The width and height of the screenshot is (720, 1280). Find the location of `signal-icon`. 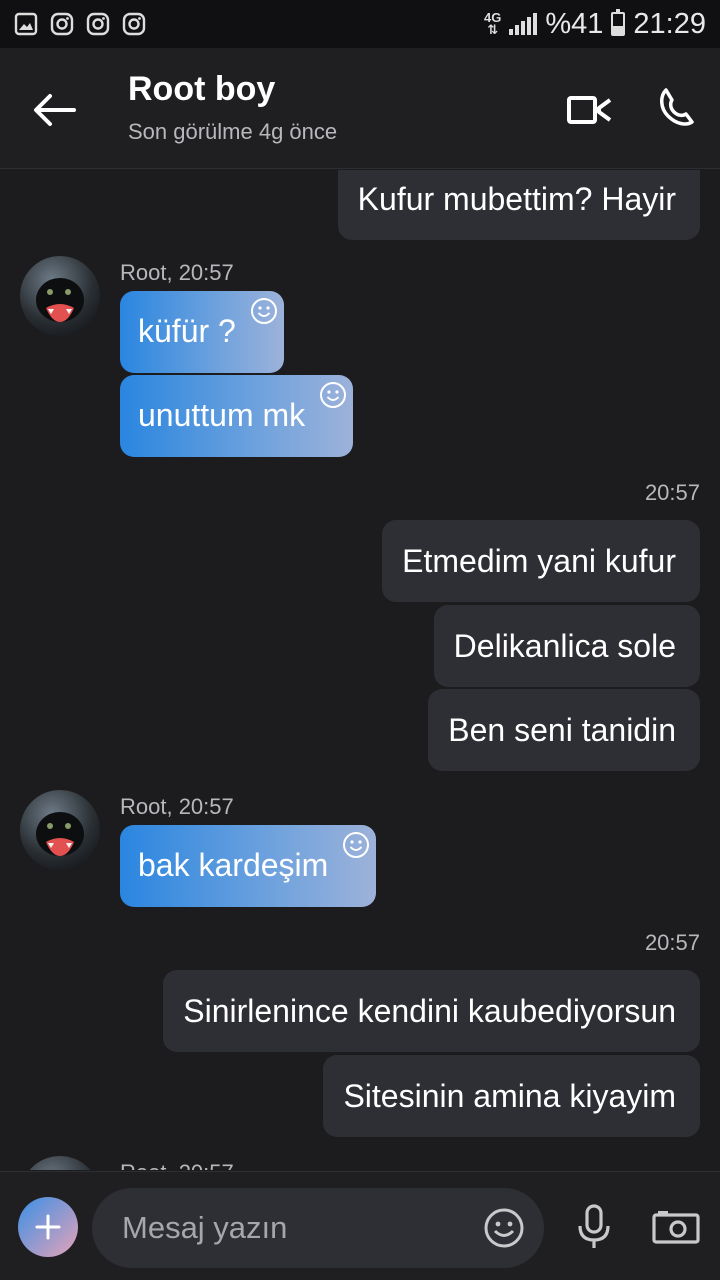

signal-icon is located at coordinates (523, 24).